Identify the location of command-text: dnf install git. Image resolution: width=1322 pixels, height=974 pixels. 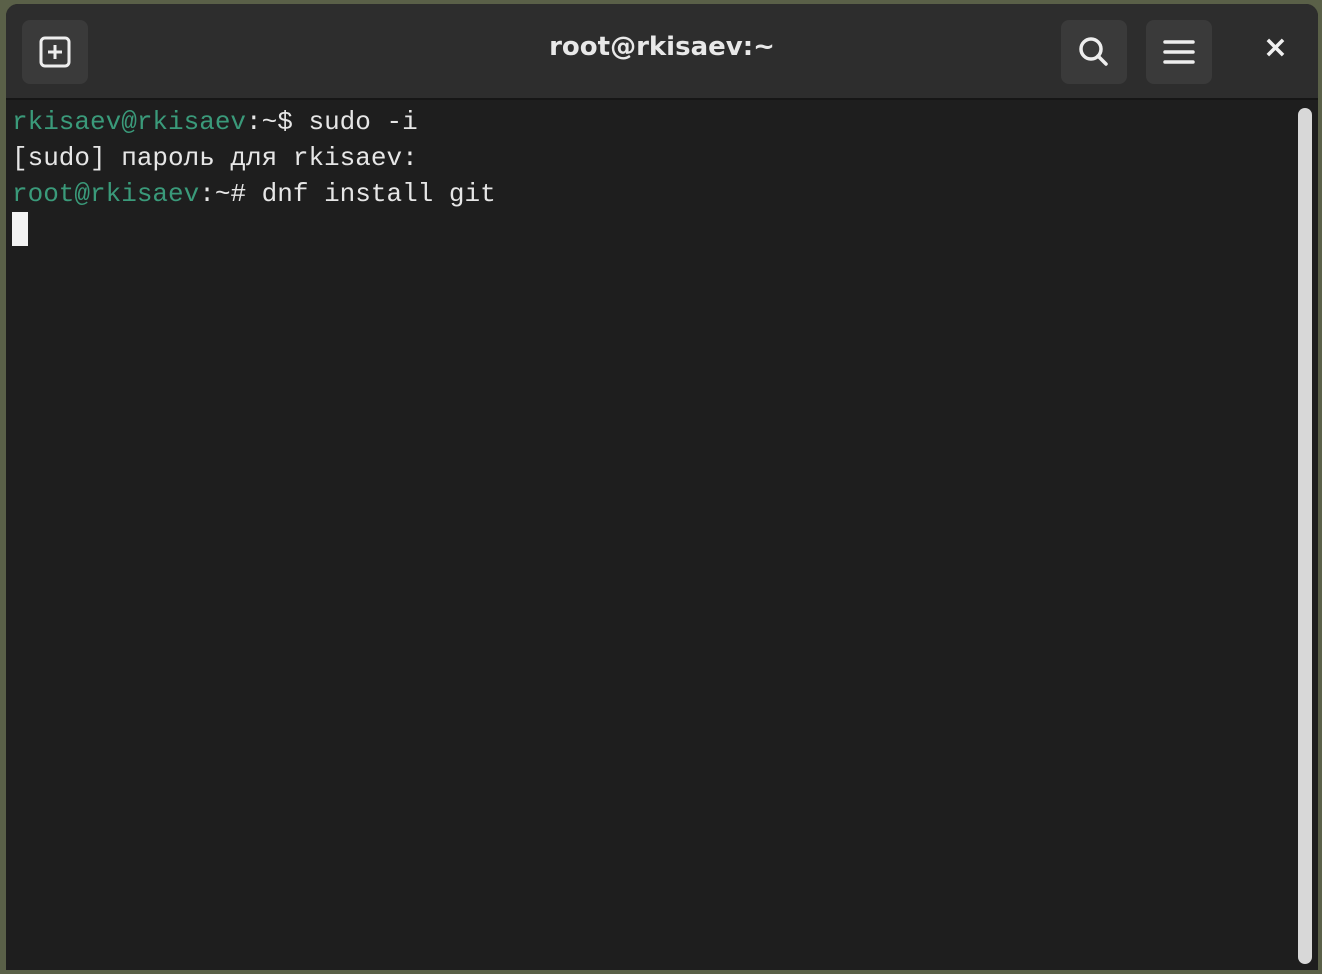
(378, 194).